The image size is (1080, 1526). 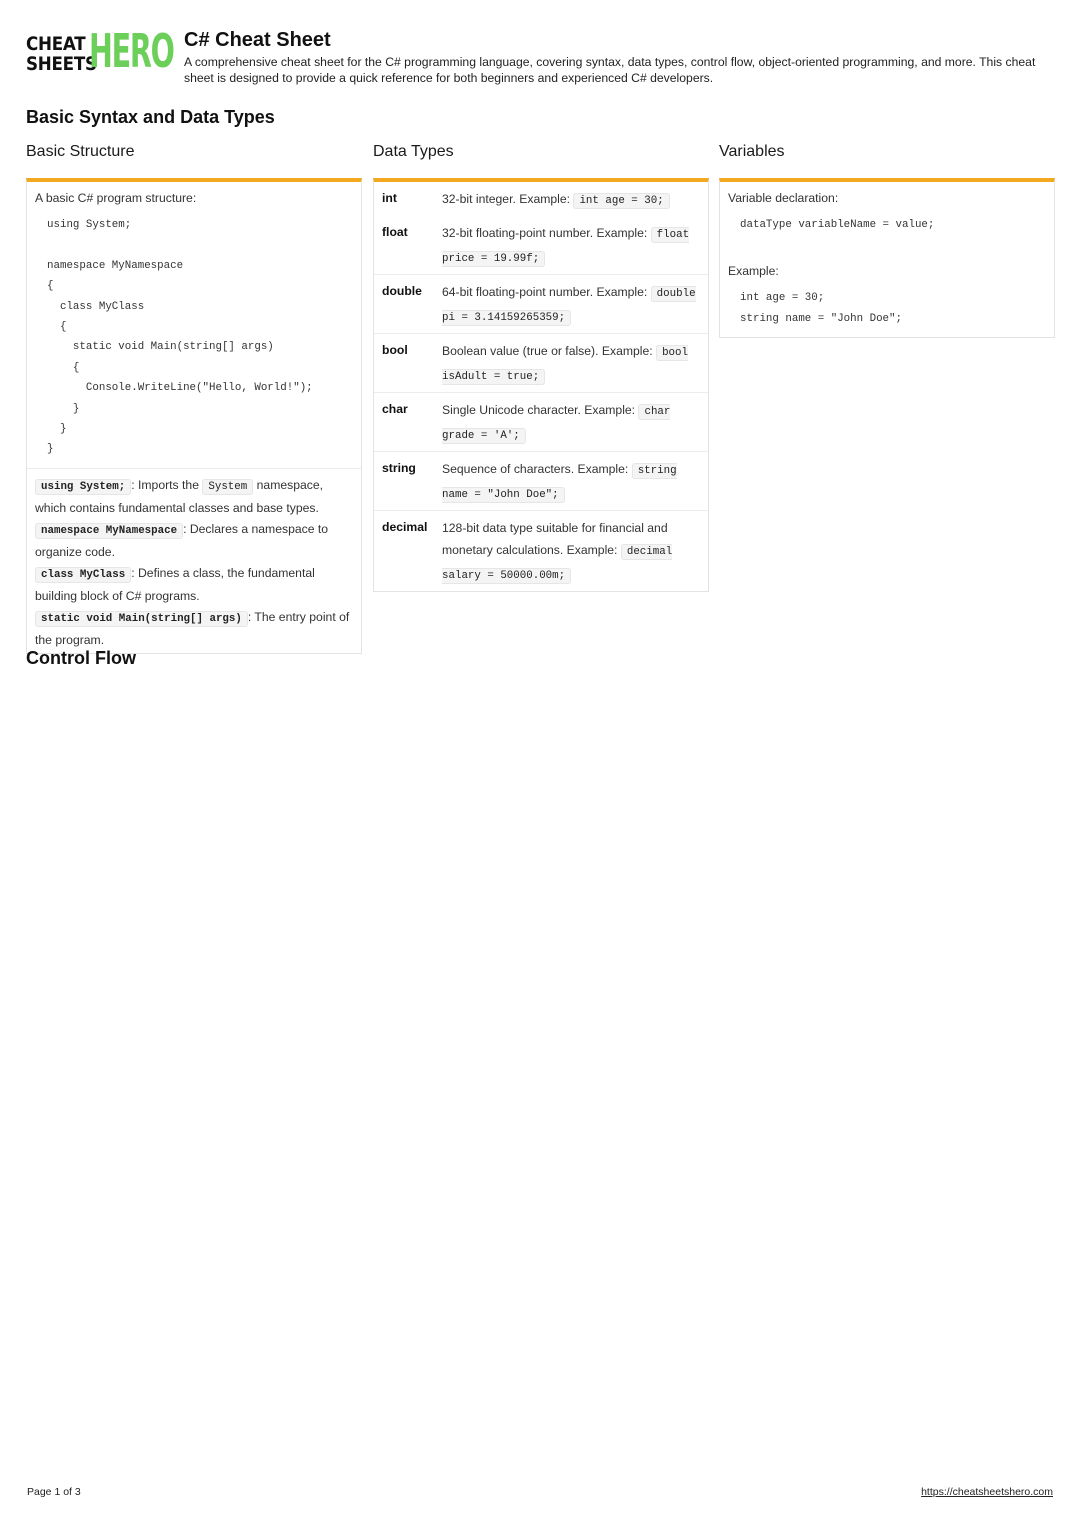 What do you see at coordinates (61, 64) in the screenshot?
I see `logo-line2: SHEETS` at bounding box center [61, 64].